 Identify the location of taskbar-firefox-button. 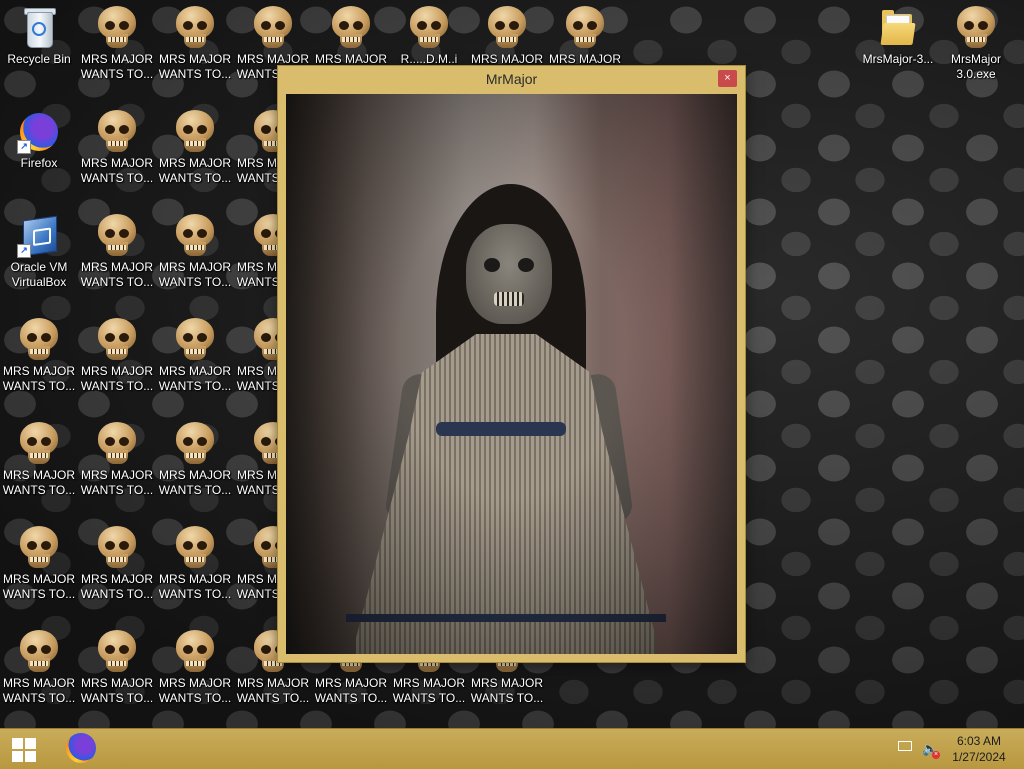
(81, 749).